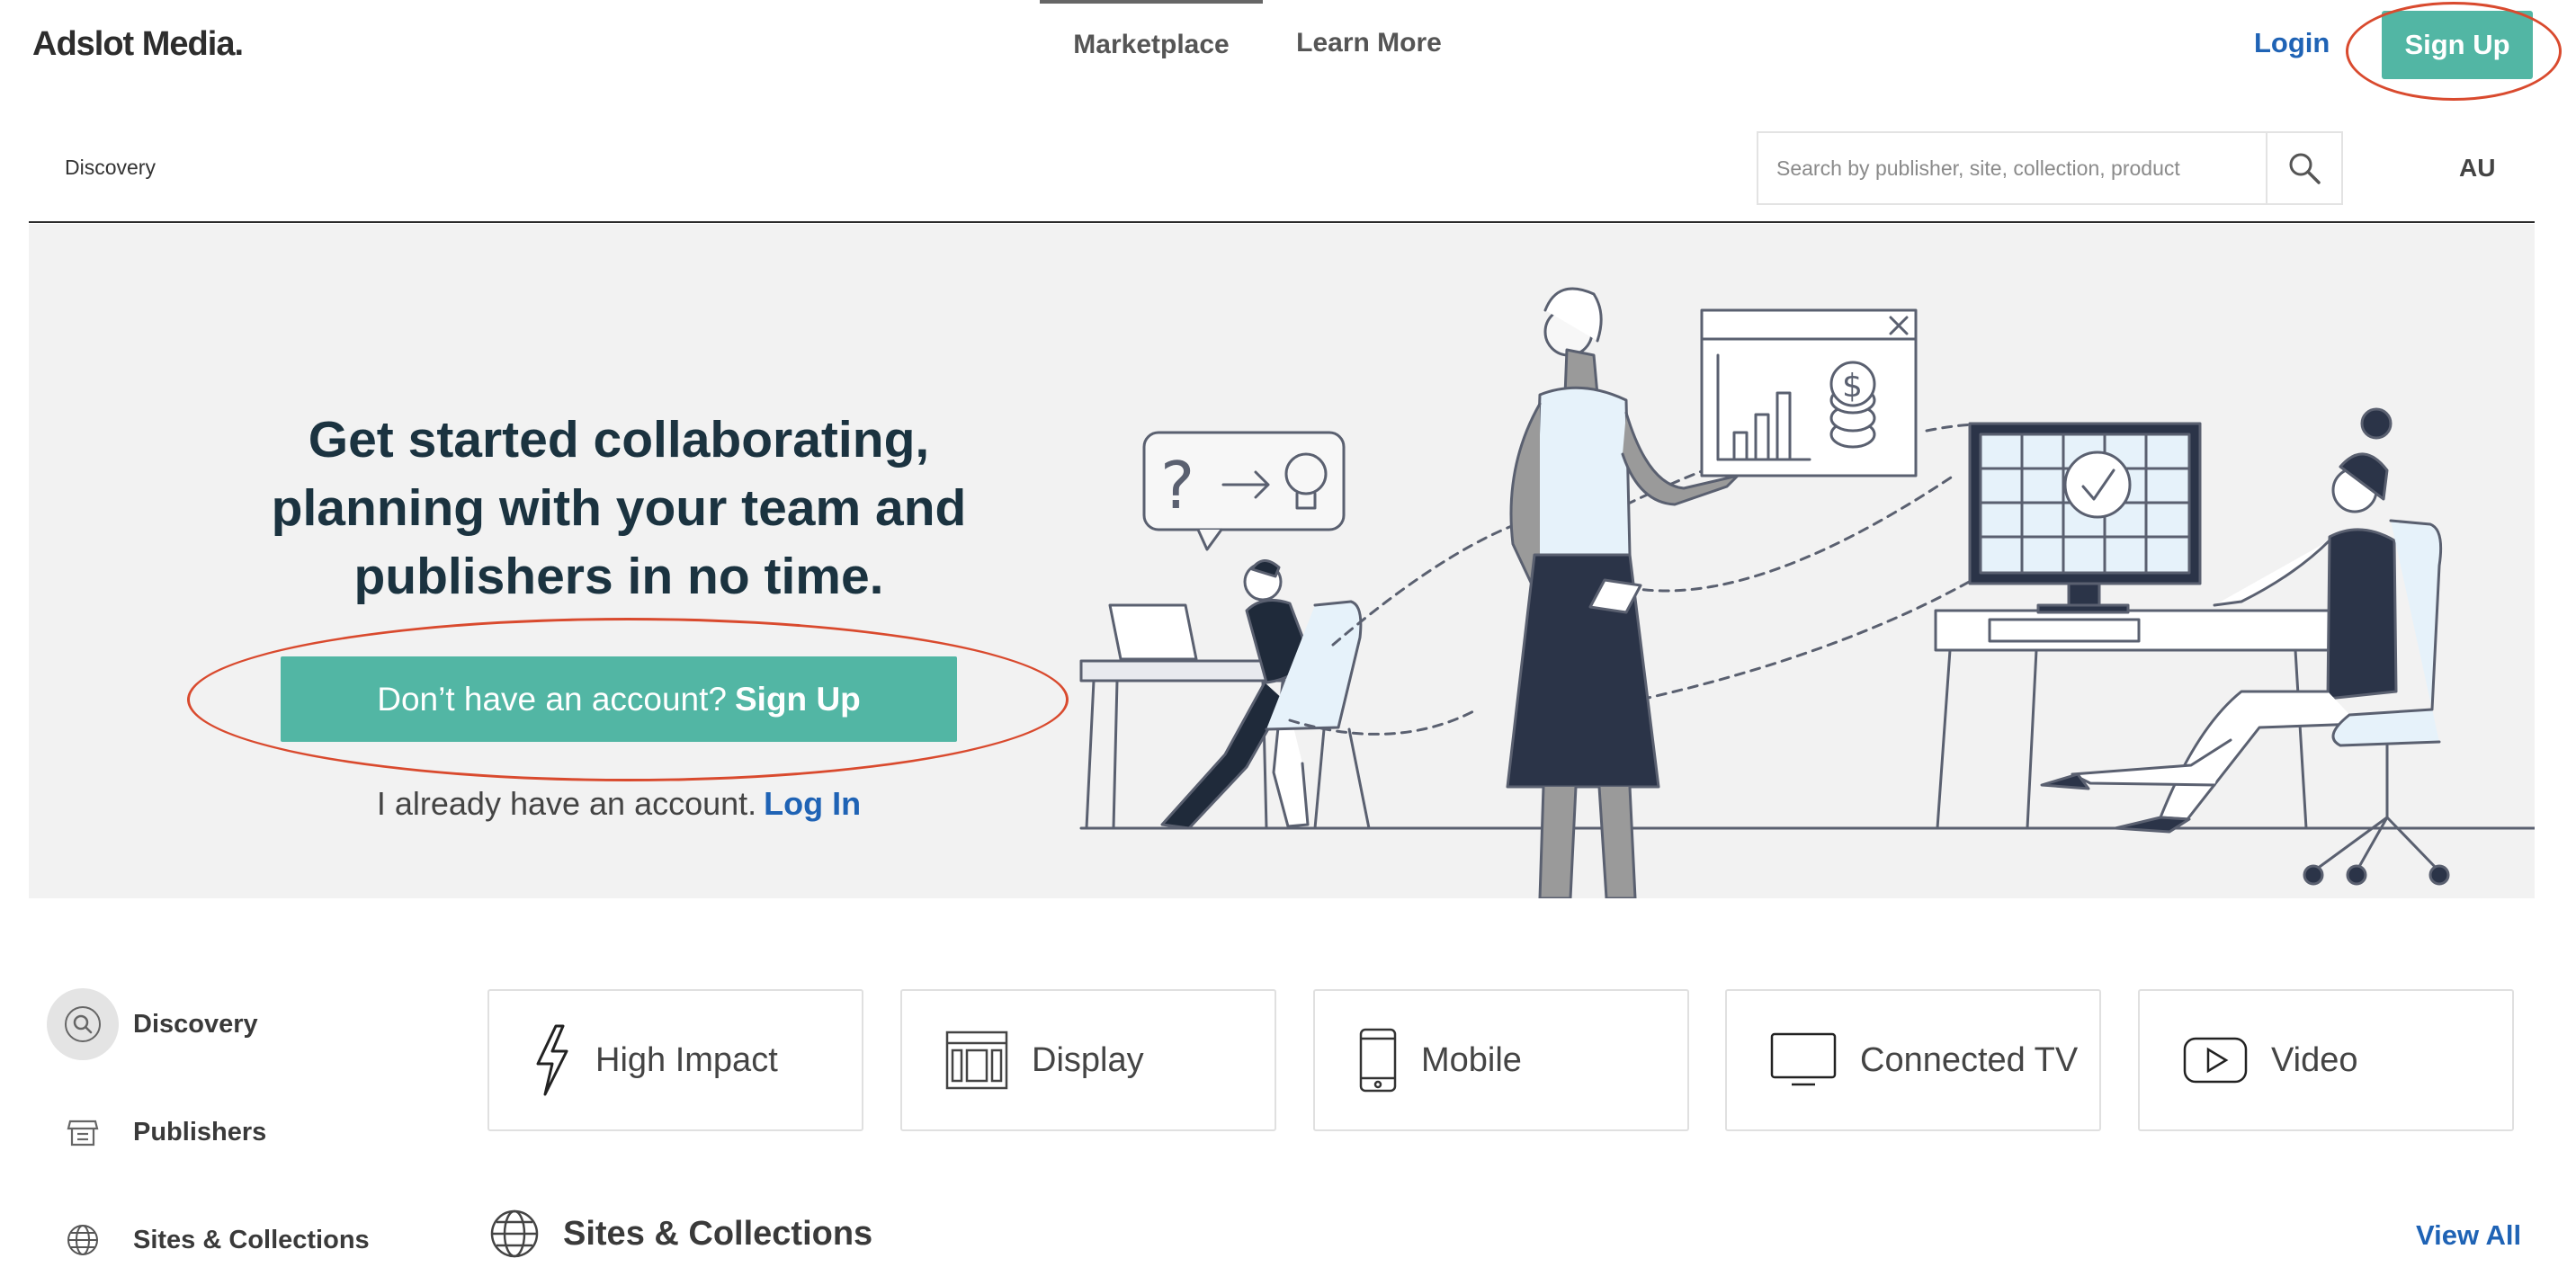 The width and height of the screenshot is (2576, 1276). What do you see at coordinates (252, 1239) in the screenshot?
I see `sidenav-label: Sites & Collections` at bounding box center [252, 1239].